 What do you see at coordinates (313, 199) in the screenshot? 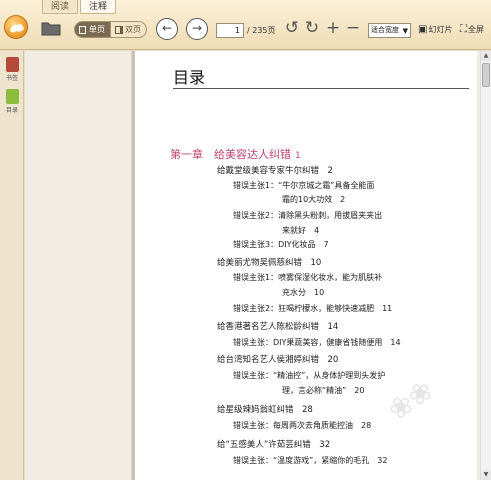
I see `toc-subentry-cont: 霜的10大功效 2` at bounding box center [313, 199].